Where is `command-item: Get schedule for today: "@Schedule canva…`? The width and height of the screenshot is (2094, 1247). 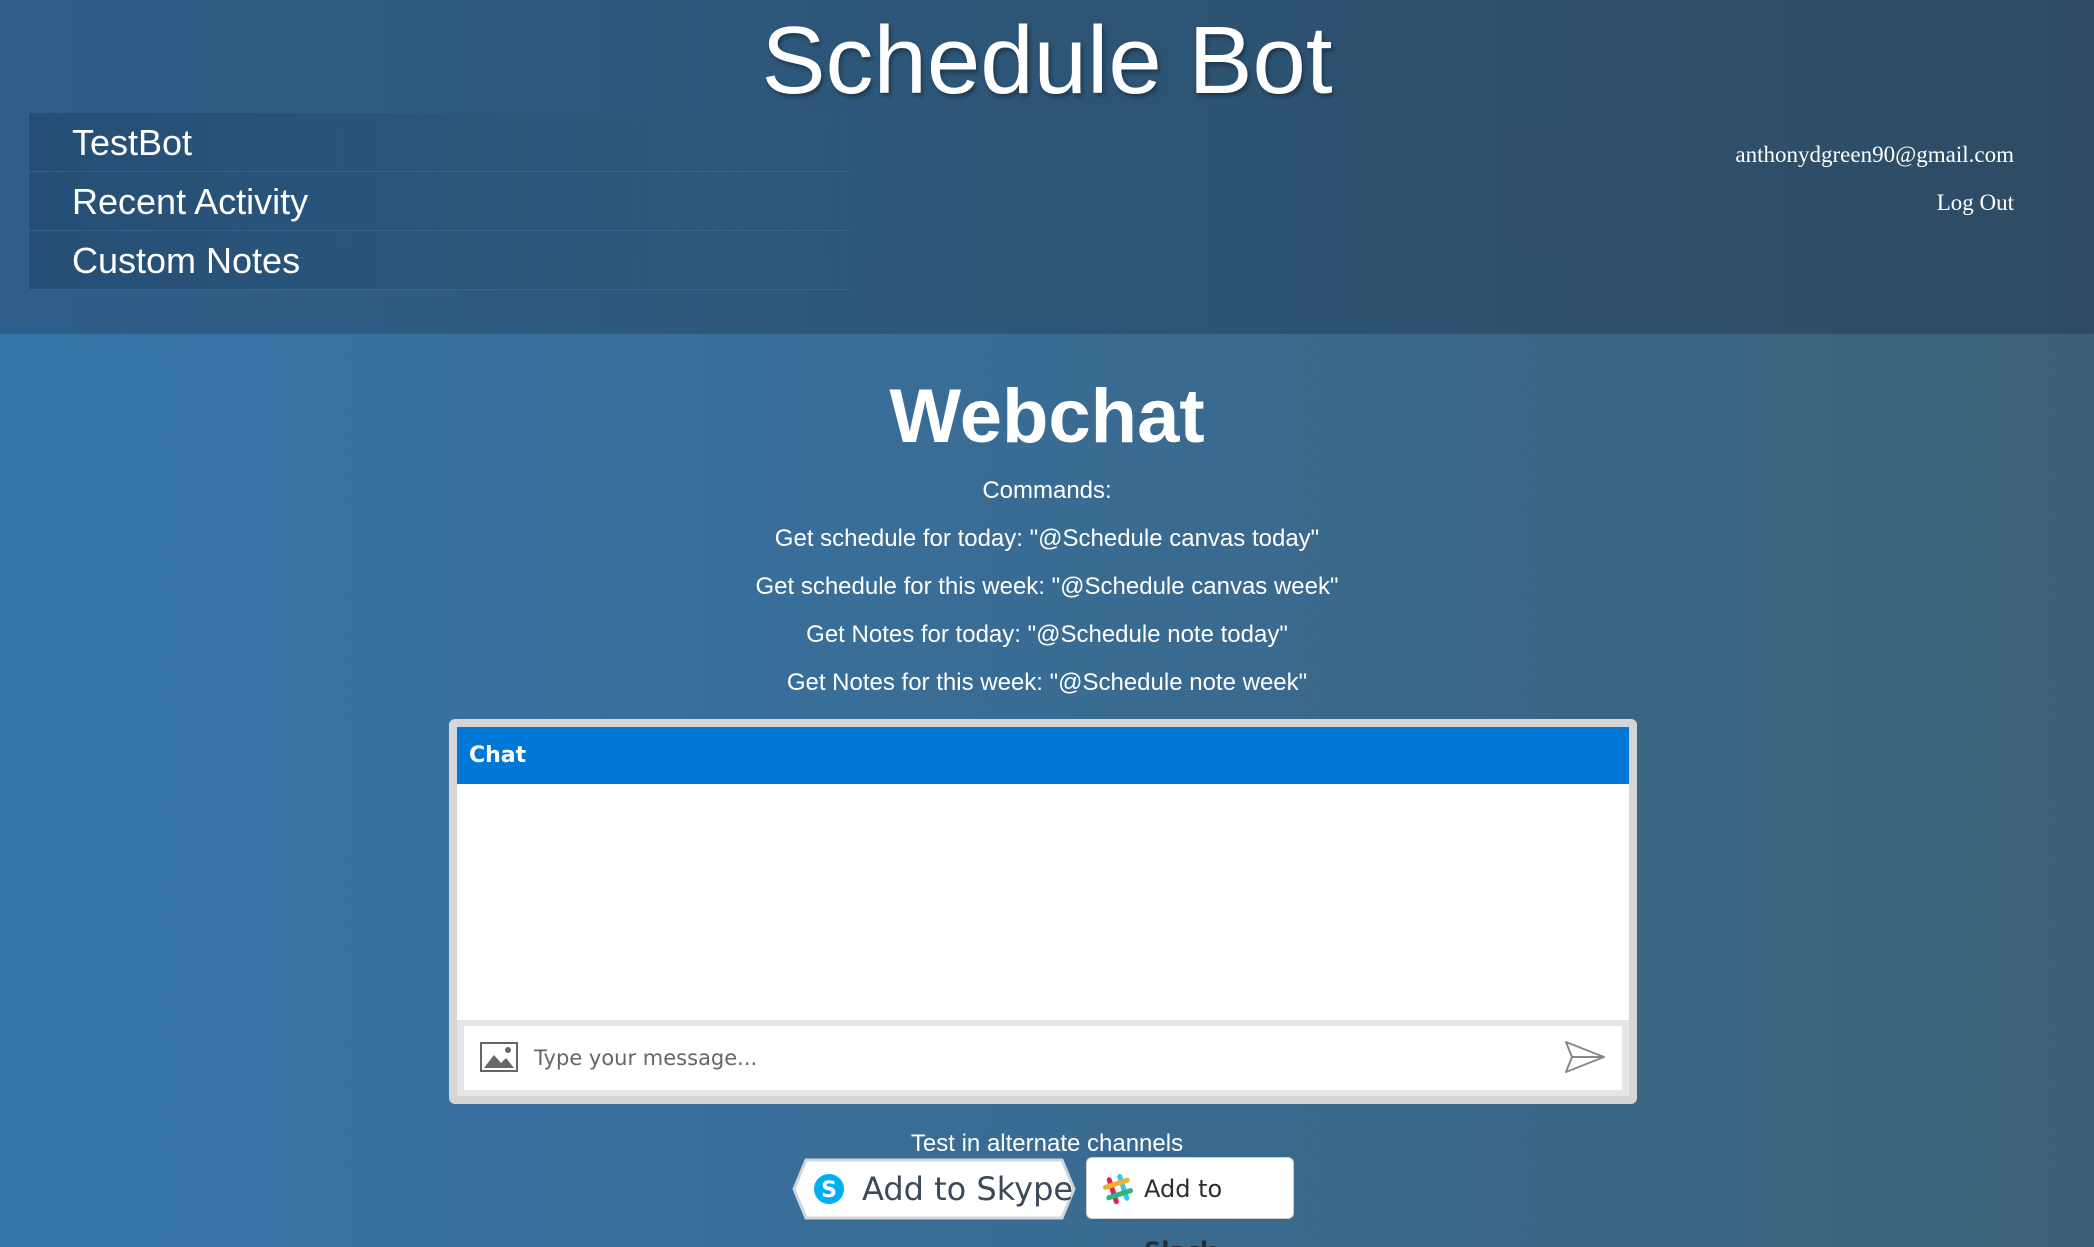
command-item: Get schedule for today: "@Schedule canva… is located at coordinates (1047, 538).